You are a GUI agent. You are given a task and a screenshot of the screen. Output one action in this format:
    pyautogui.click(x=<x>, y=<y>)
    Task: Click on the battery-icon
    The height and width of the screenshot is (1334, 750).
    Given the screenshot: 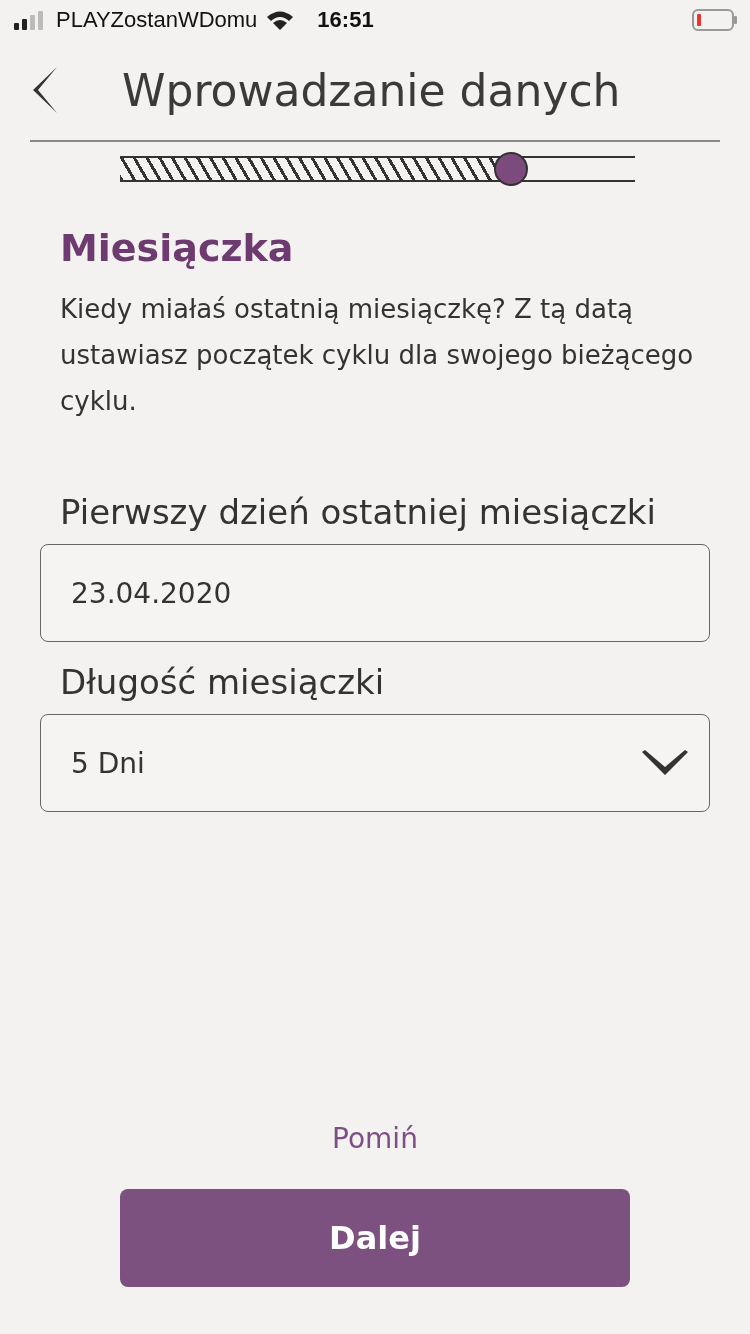 What is the action you would take?
    pyautogui.click(x=715, y=20)
    